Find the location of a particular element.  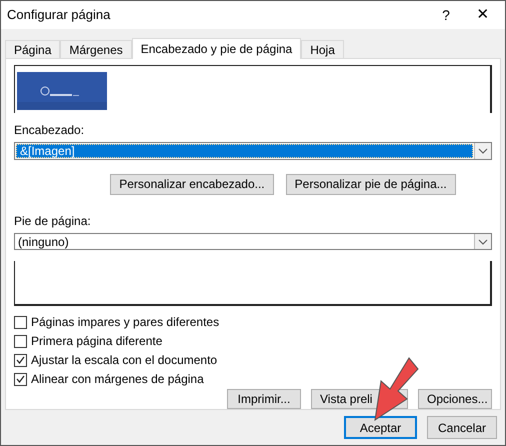

window-title: Configurar página is located at coordinates (59, 15).